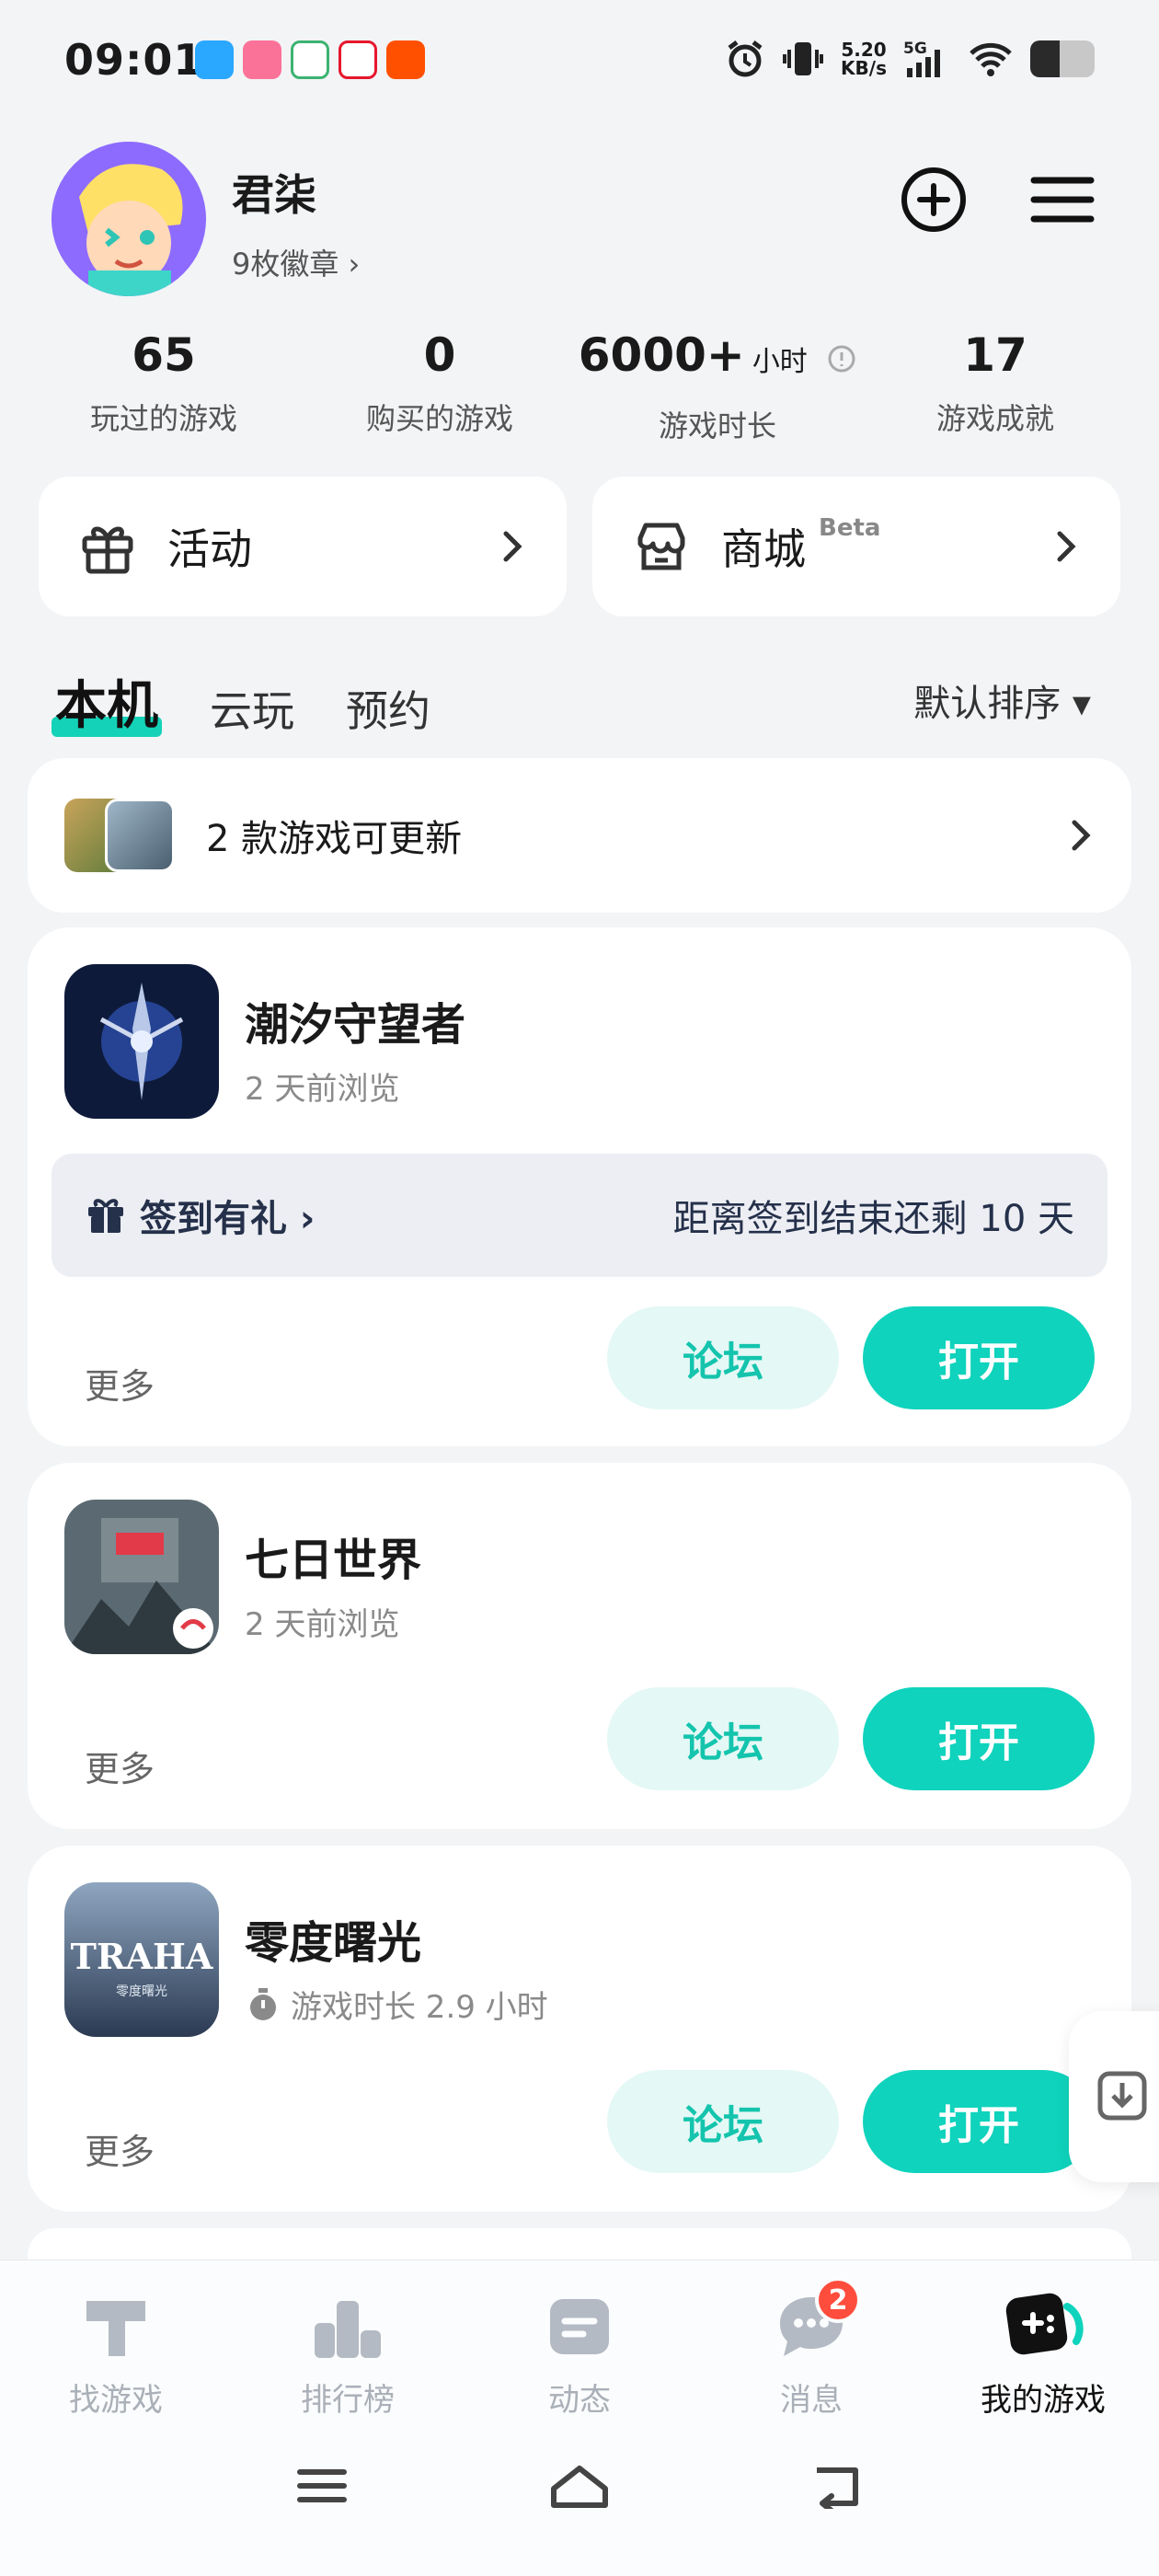 The image size is (1159, 2576). What do you see at coordinates (322, 2486) in the screenshot?
I see `system-menu-icon` at bounding box center [322, 2486].